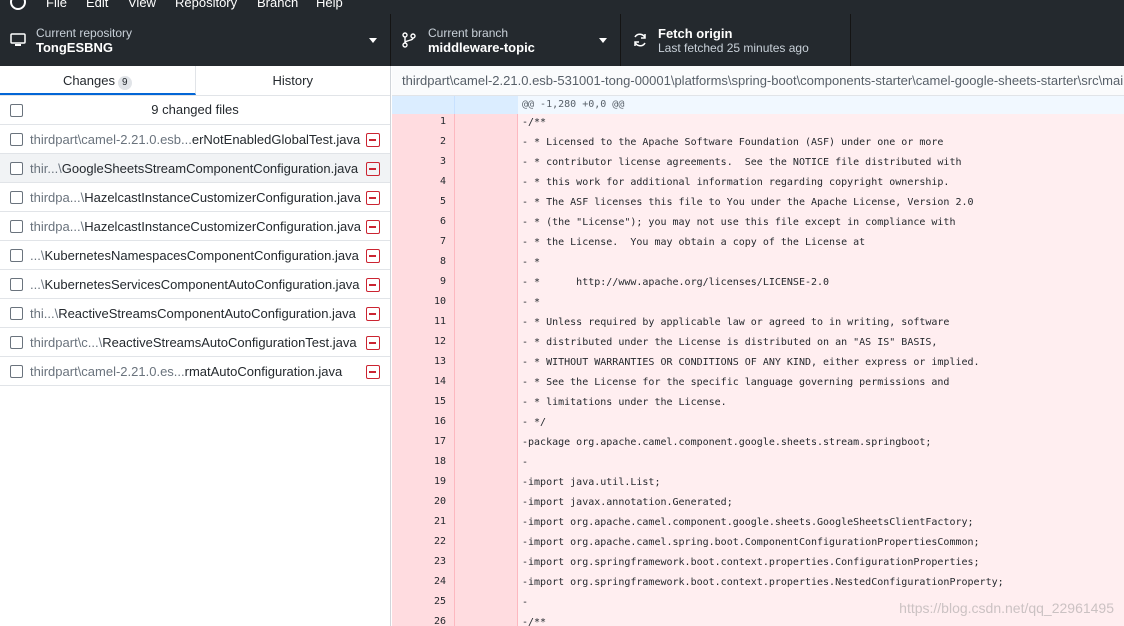  What do you see at coordinates (423, 444) in the screenshot?
I see `old-line-number: 17` at bounding box center [423, 444].